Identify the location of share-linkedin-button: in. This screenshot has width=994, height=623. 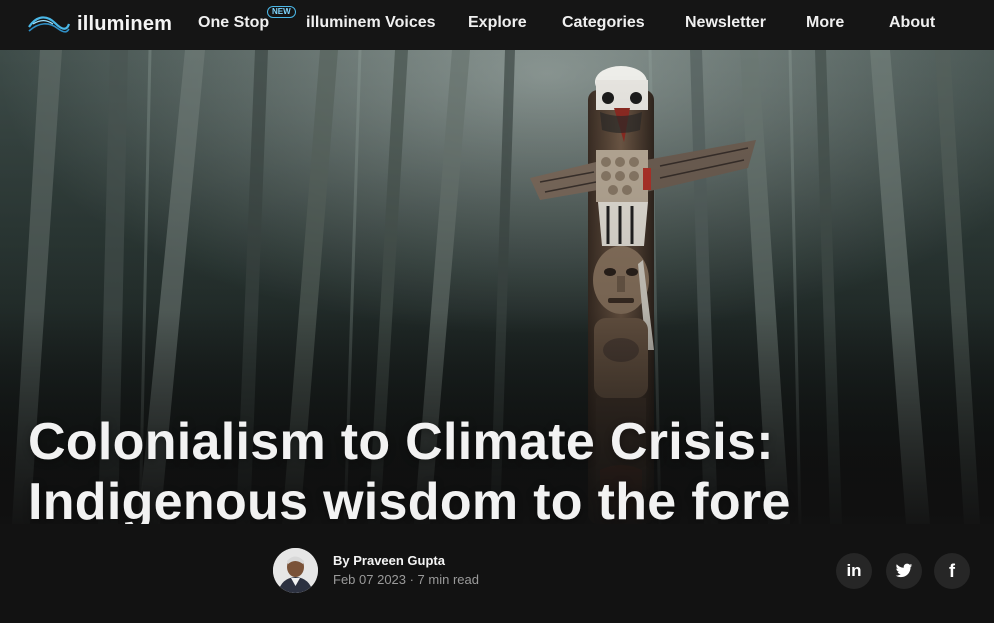
(854, 571).